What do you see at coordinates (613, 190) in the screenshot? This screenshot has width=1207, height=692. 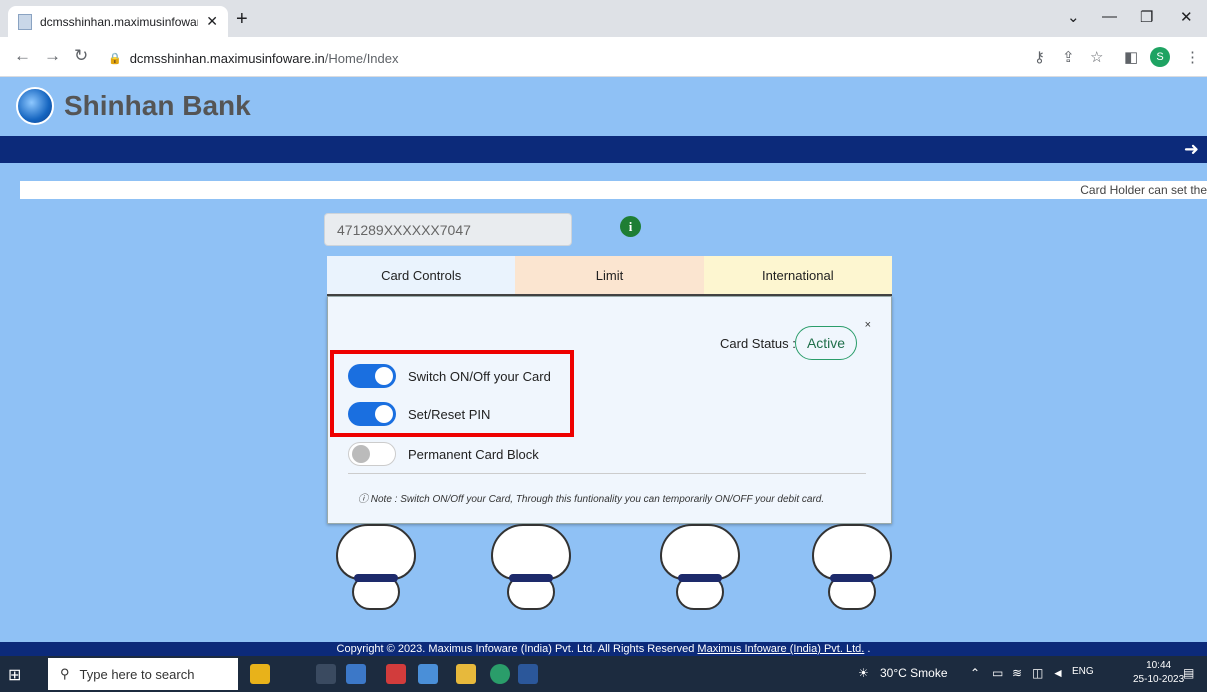 I see `marquee-banner: Card Holder can set the` at bounding box center [613, 190].